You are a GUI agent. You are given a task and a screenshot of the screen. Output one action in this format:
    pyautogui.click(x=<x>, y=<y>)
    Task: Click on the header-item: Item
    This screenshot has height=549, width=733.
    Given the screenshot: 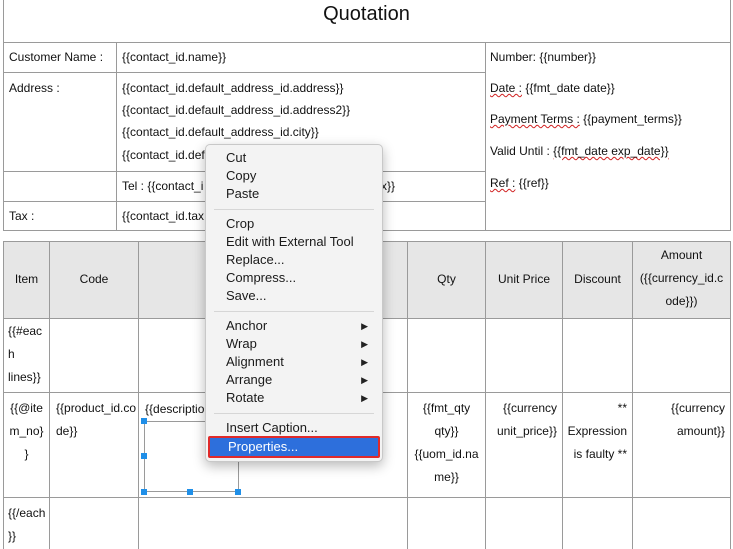 What is the action you would take?
    pyautogui.click(x=26, y=279)
    